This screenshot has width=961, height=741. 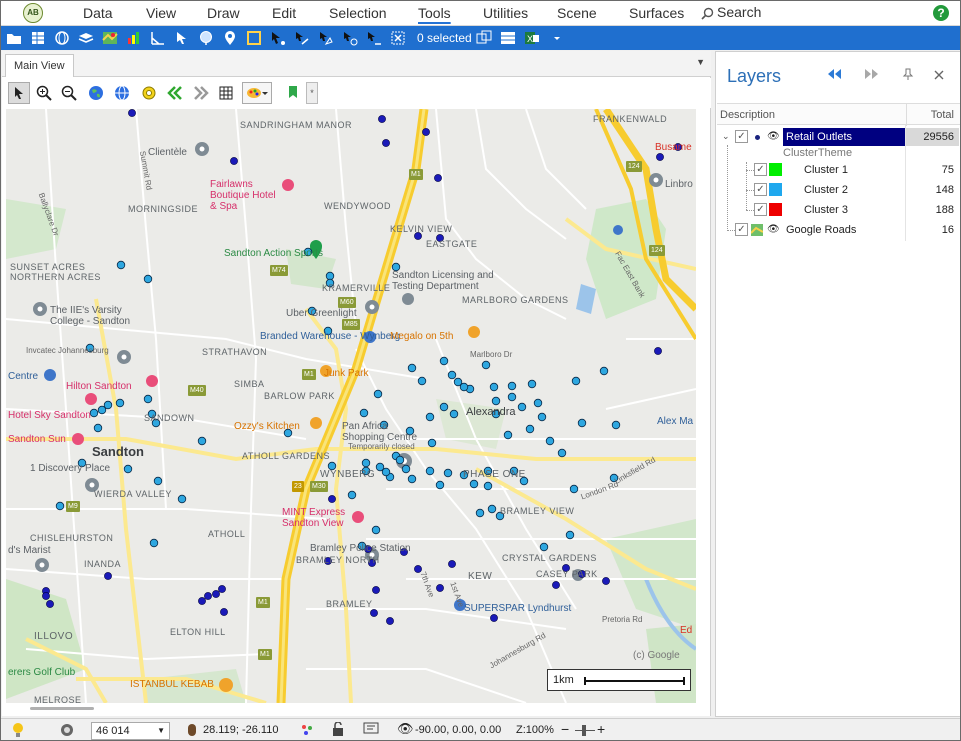 What do you see at coordinates (838, 137) in the screenshot?
I see `layer-row-retail-outlets: ⌄ ✓ 👁 Retail Outlets 29556` at bounding box center [838, 137].